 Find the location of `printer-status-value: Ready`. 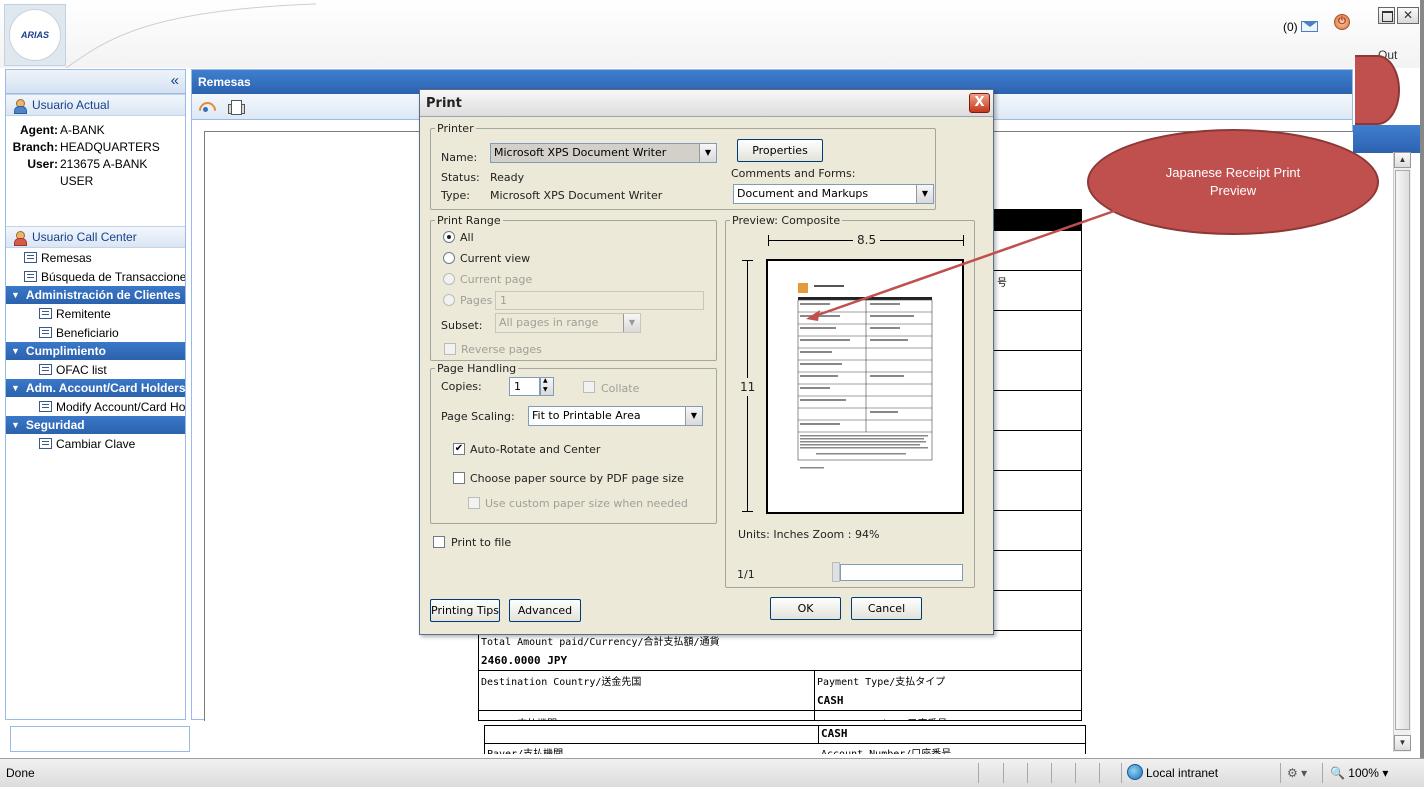

printer-status-value: Ready is located at coordinates (507, 177).